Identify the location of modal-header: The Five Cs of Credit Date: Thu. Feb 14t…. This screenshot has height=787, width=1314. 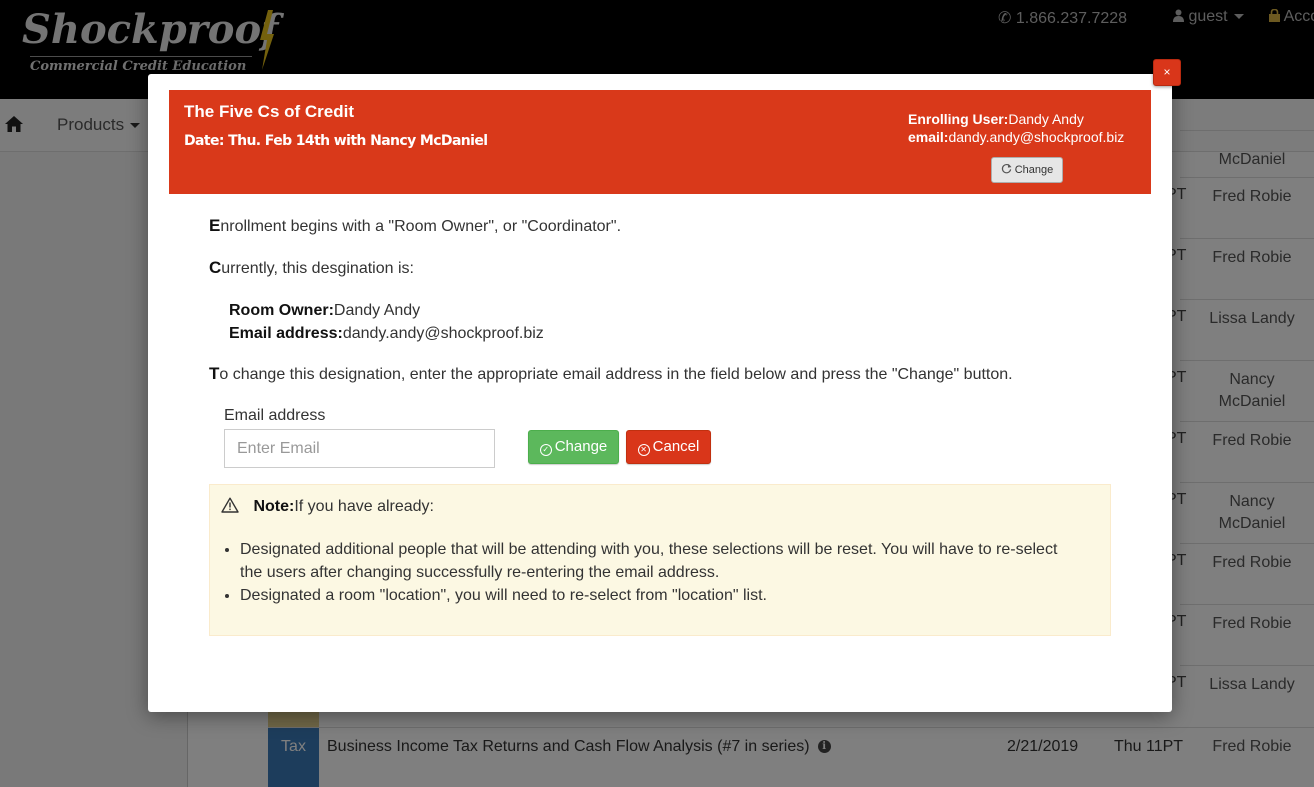
(660, 142).